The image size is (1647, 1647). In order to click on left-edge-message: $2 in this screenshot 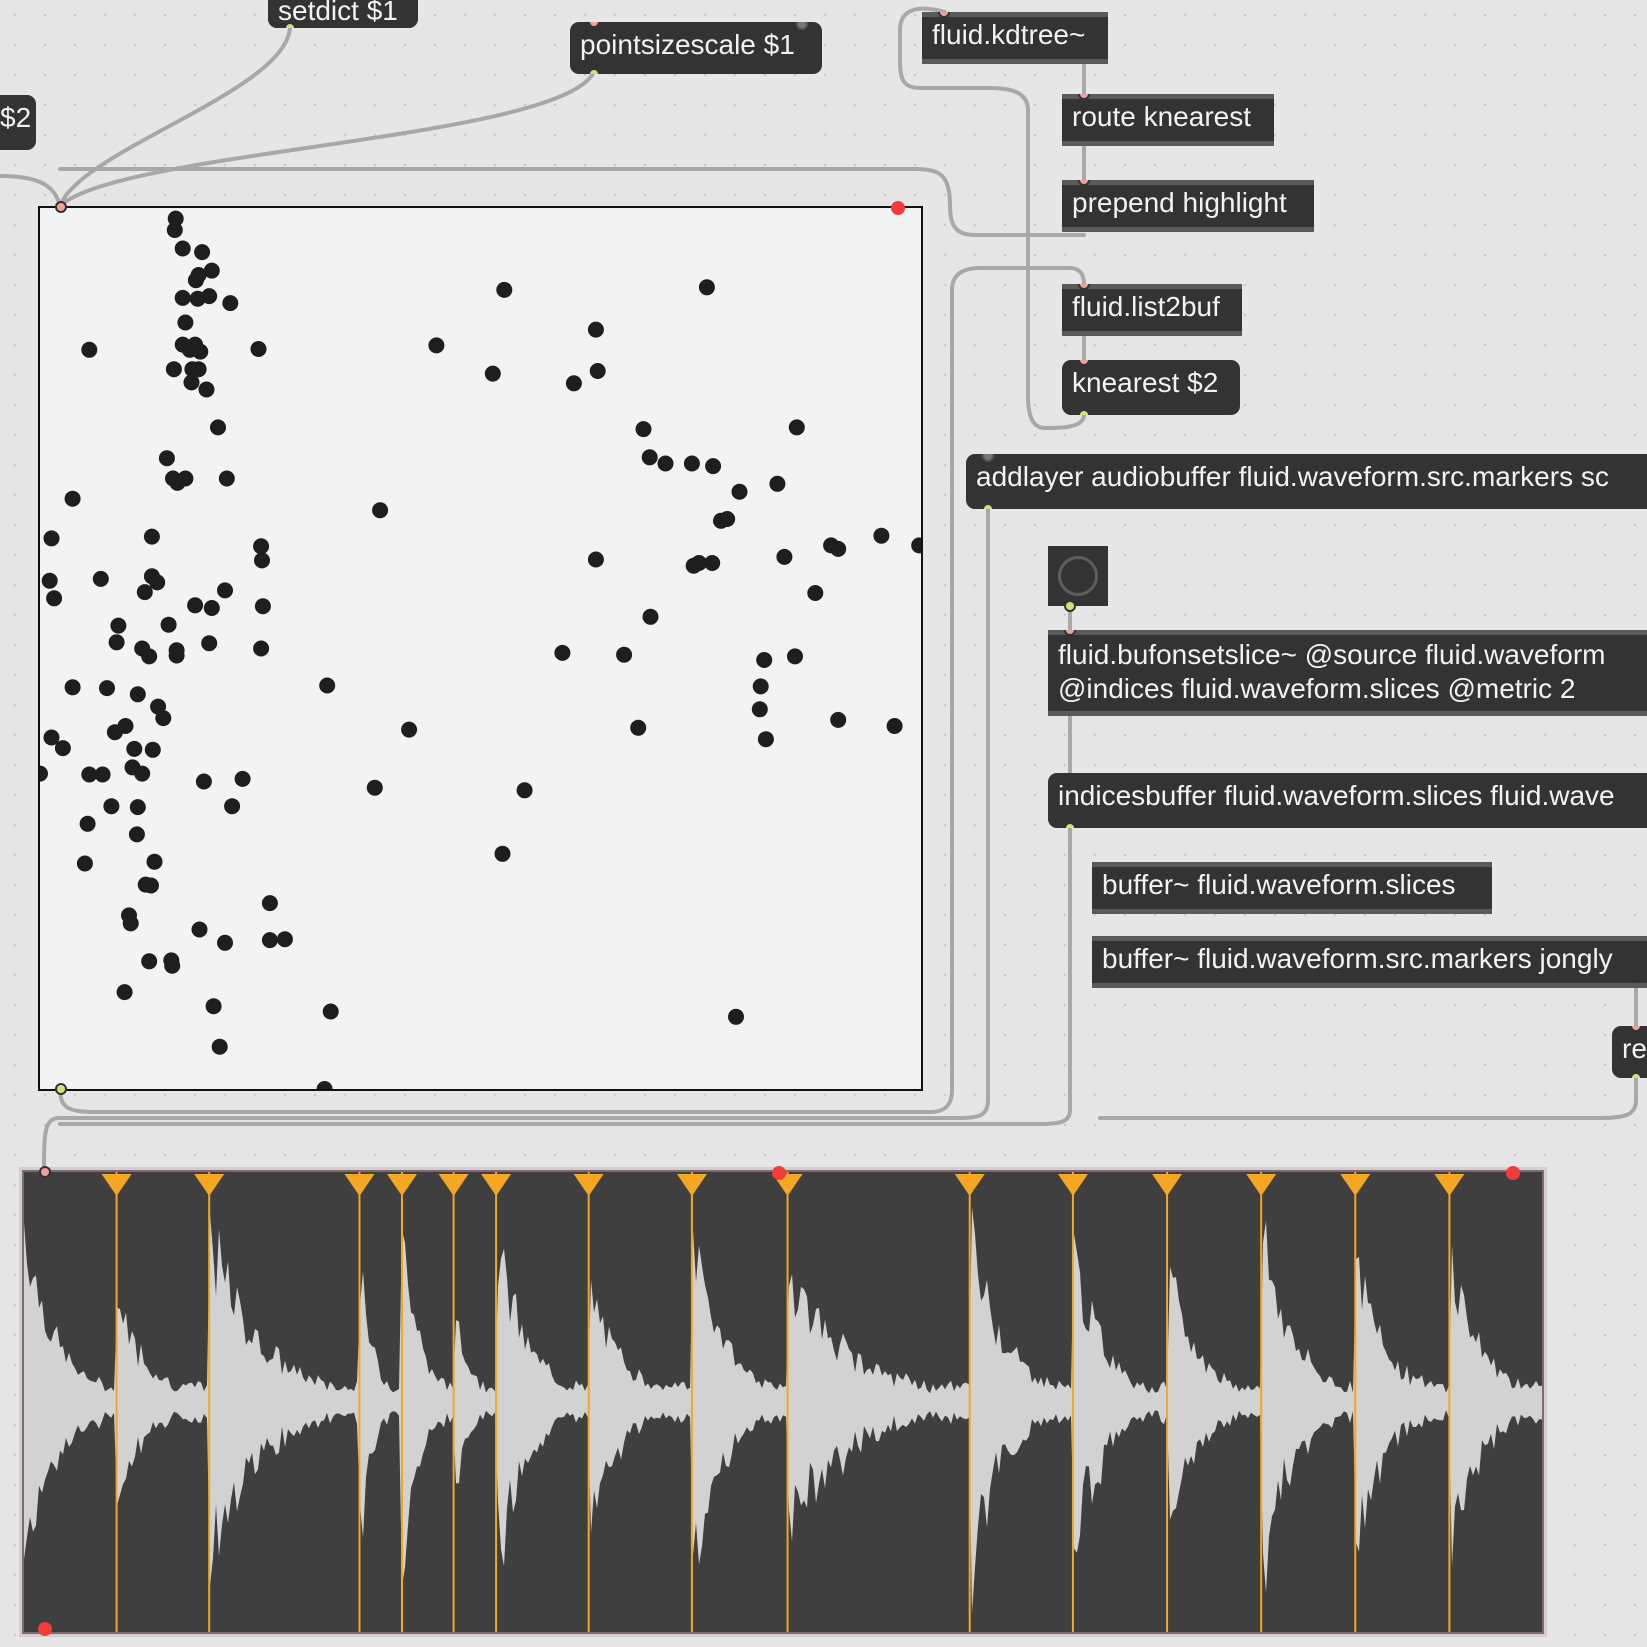, I will do `click(18, 122)`.